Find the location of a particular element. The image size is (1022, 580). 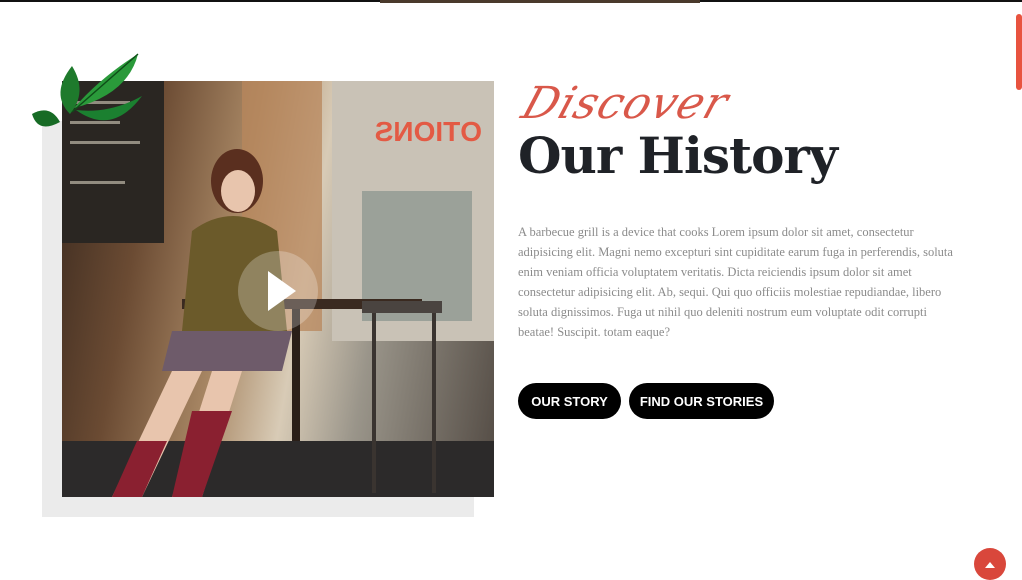

video-play-button is located at coordinates (278, 291).